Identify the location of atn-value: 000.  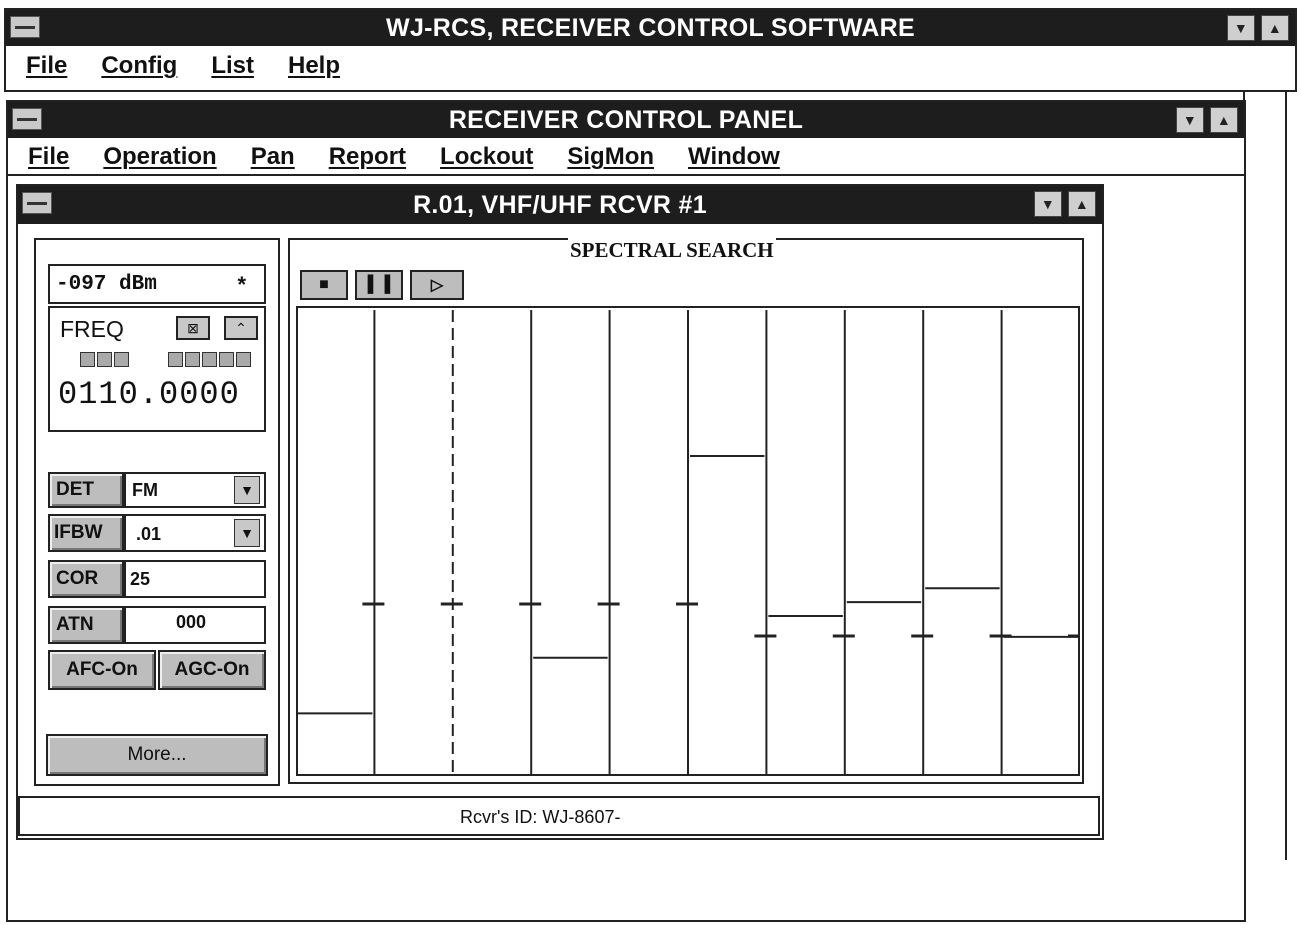
(191, 622).